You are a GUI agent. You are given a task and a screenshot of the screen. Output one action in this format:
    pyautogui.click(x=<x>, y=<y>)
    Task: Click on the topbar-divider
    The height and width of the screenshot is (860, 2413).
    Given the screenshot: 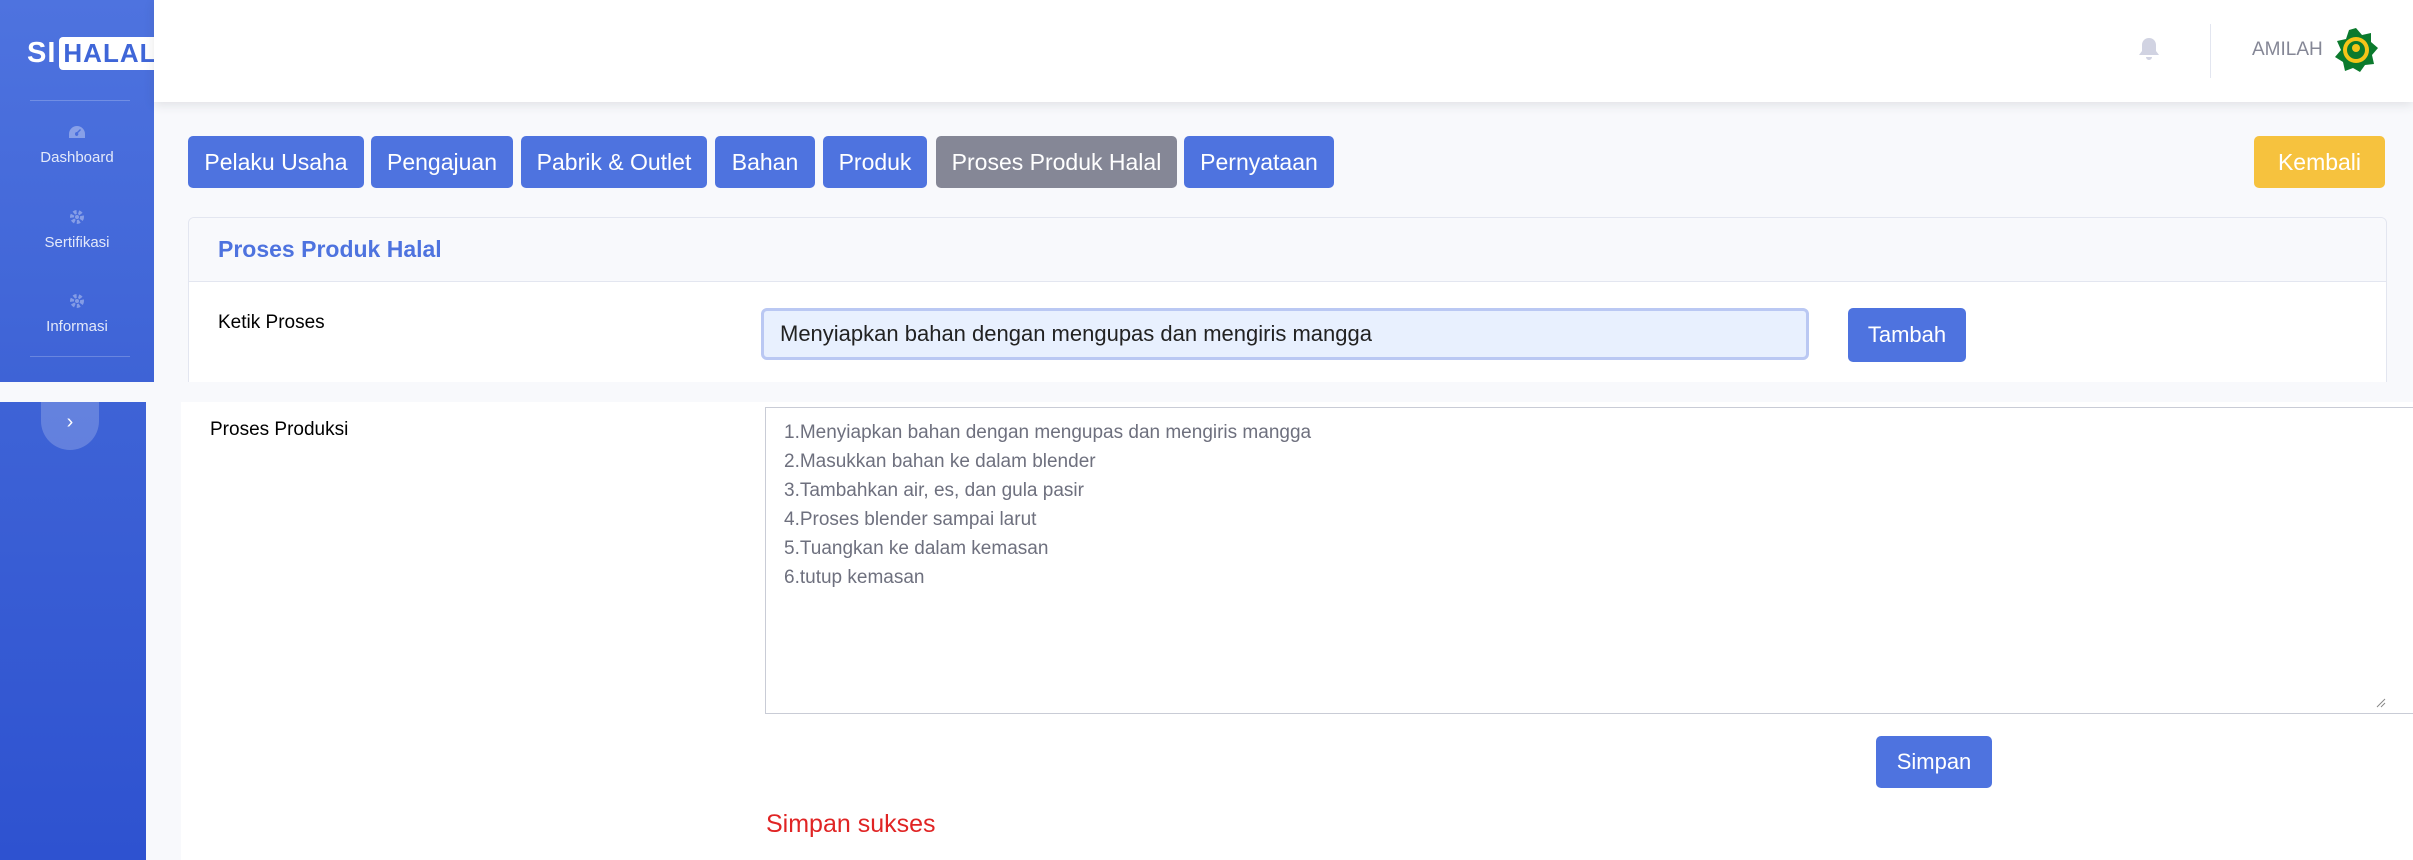 What is the action you would take?
    pyautogui.click(x=2210, y=51)
    